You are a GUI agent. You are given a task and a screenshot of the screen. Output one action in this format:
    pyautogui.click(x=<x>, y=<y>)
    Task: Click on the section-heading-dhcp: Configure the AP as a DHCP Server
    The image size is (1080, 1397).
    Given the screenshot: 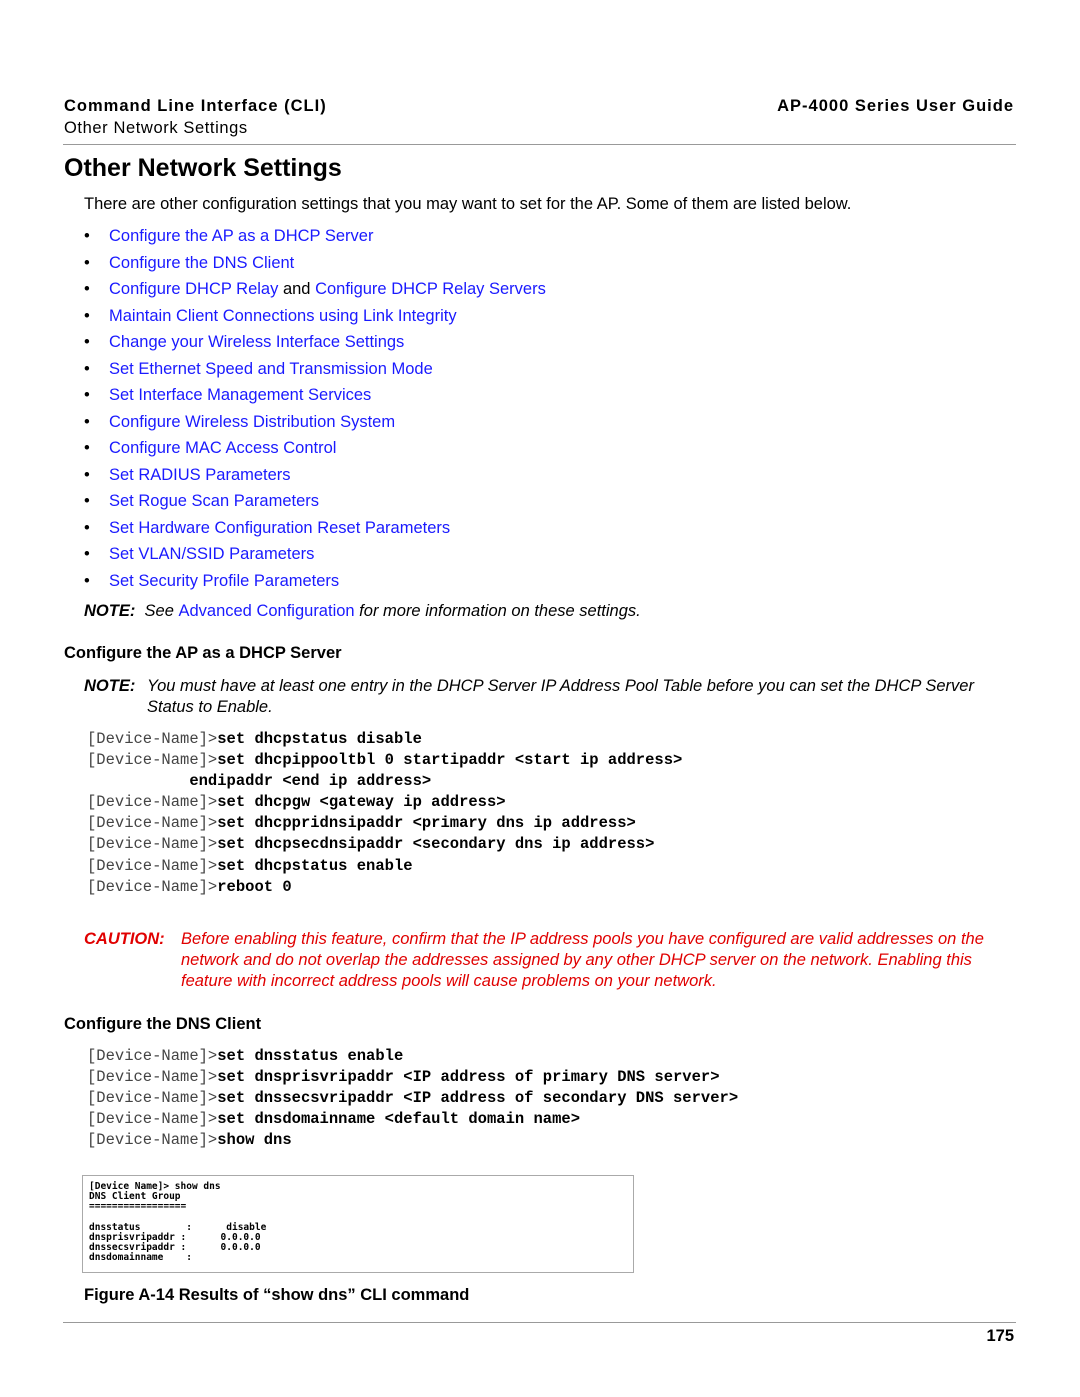 What is the action you would take?
    pyautogui.click(x=203, y=653)
    